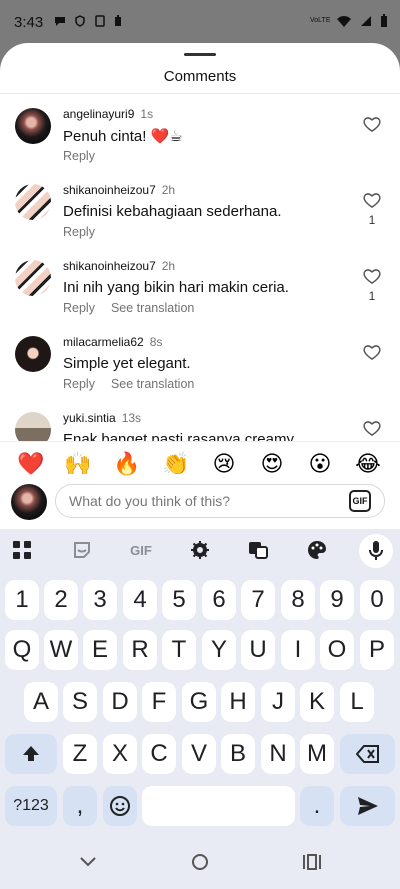 The width and height of the screenshot is (400, 889). I want to click on send-key, so click(367, 806).